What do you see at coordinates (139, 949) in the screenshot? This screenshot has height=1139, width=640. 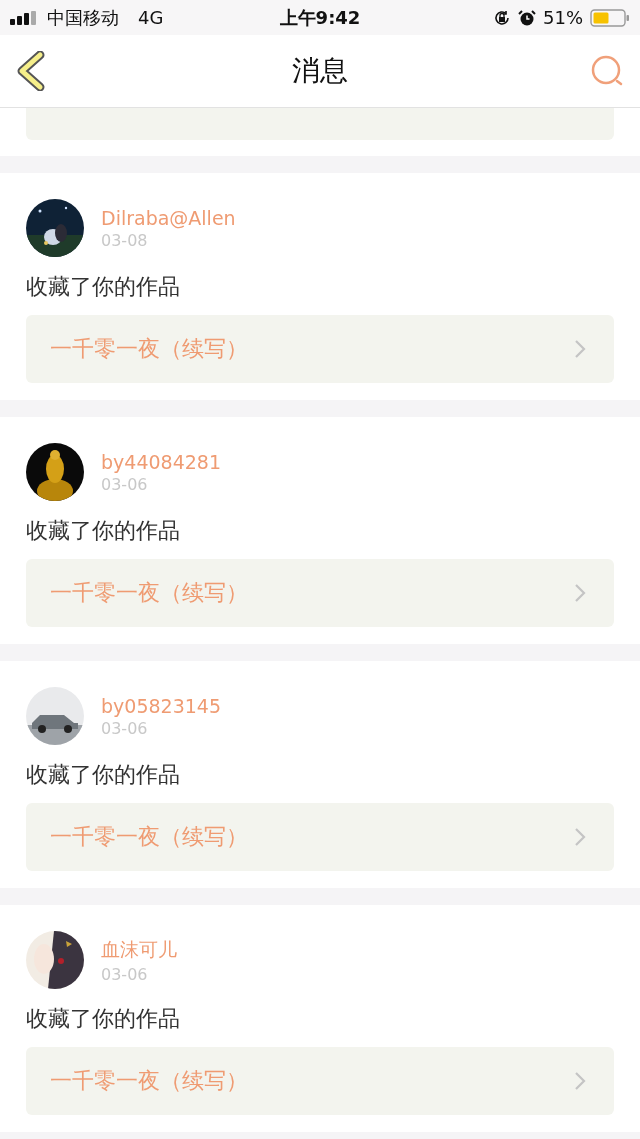 I see `user-name: 血沫可儿` at bounding box center [139, 949].